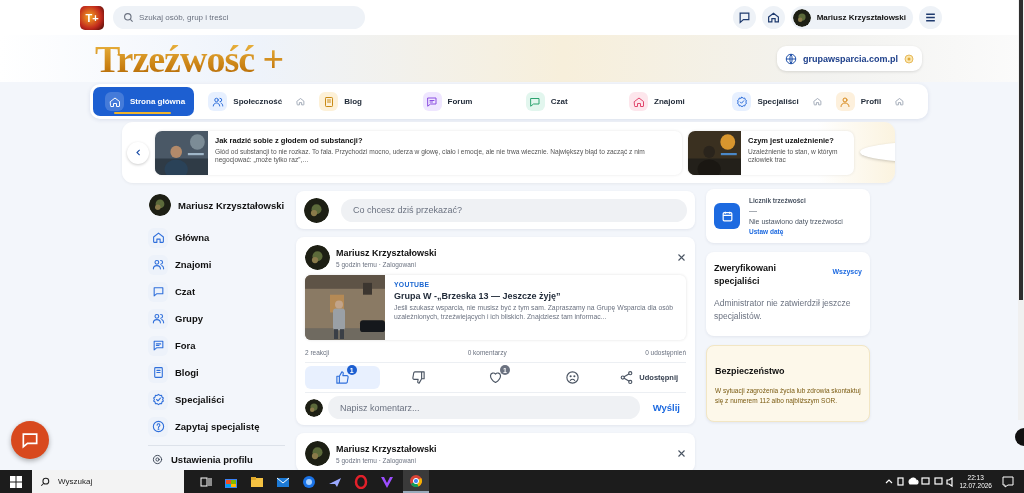 The width and height of the screenshot is (1024, 493). I want to click on counter-value: —, so click(753, 211).